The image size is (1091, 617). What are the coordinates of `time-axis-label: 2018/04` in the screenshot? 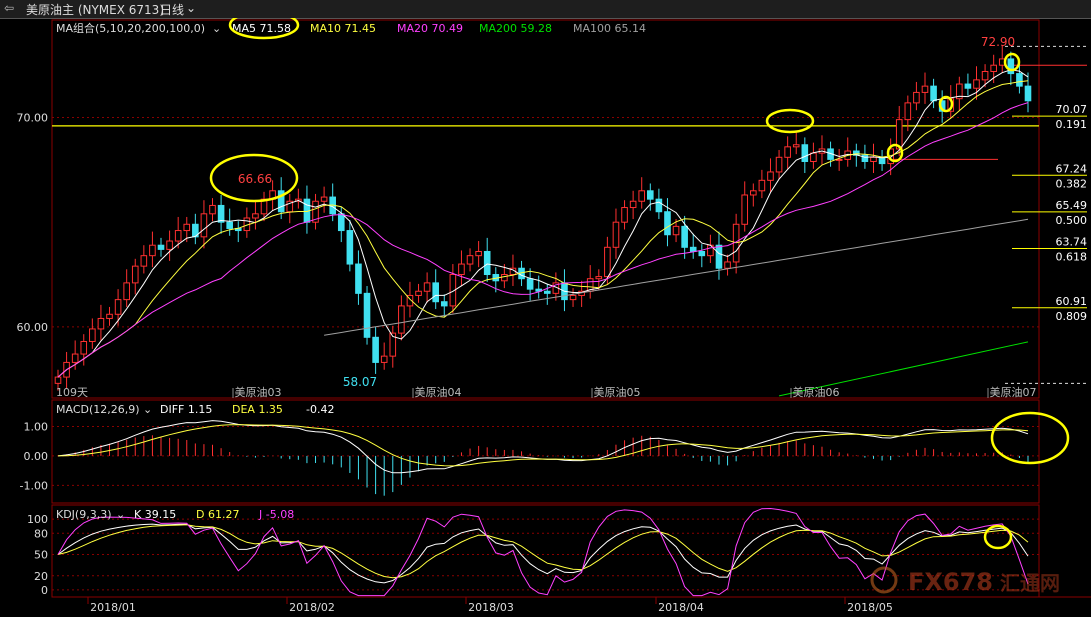 It's located at (681, 607).